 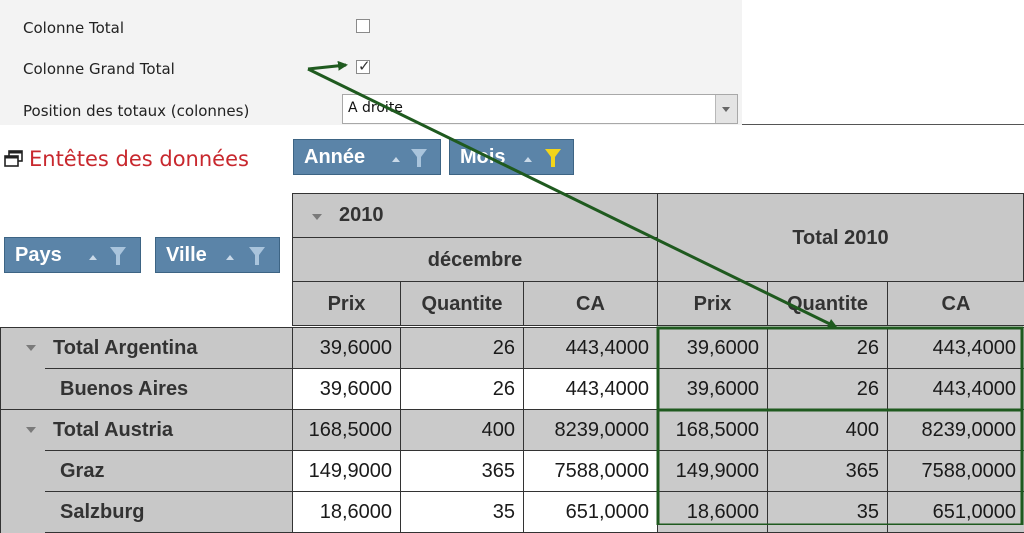 What do you see at coordinates (13, 158) in the screenshot?
I see `windows-icon` at bounding box center [13, 158].